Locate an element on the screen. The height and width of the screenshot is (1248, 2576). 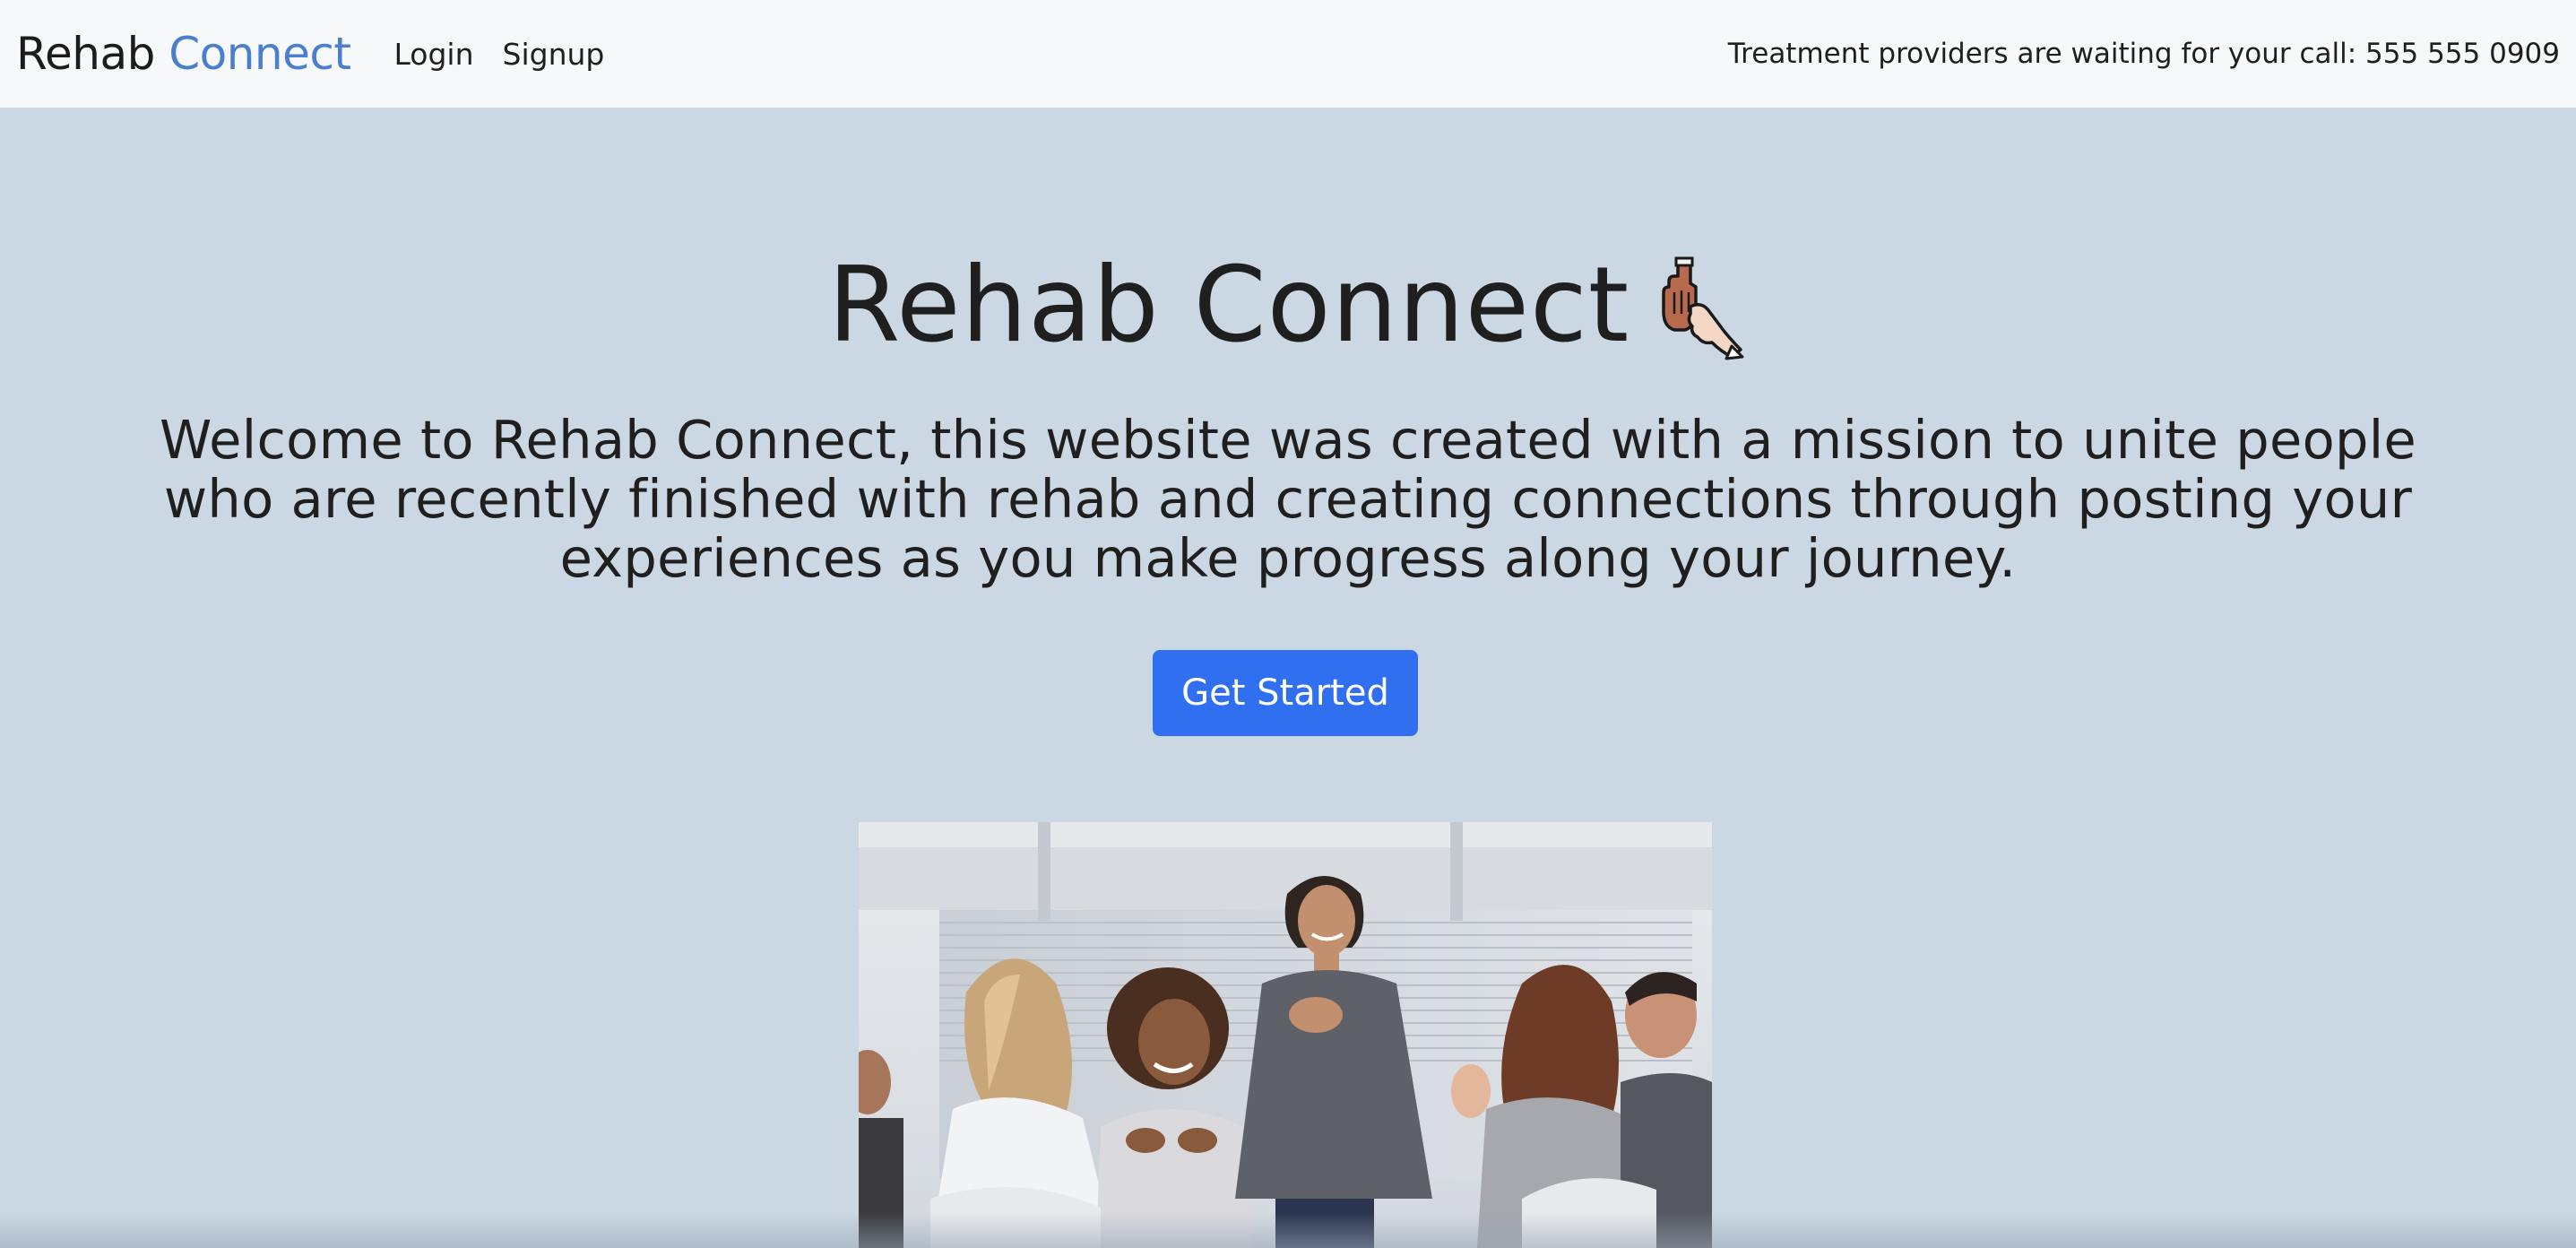
nav-link-login: Login is located at coordinates (433, 54).